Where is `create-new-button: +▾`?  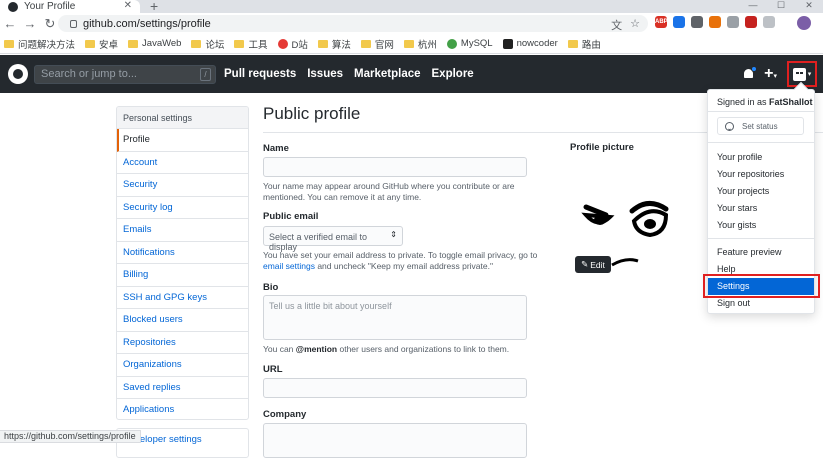 create-new-button: +▾ is located at coordinates (770, 74).